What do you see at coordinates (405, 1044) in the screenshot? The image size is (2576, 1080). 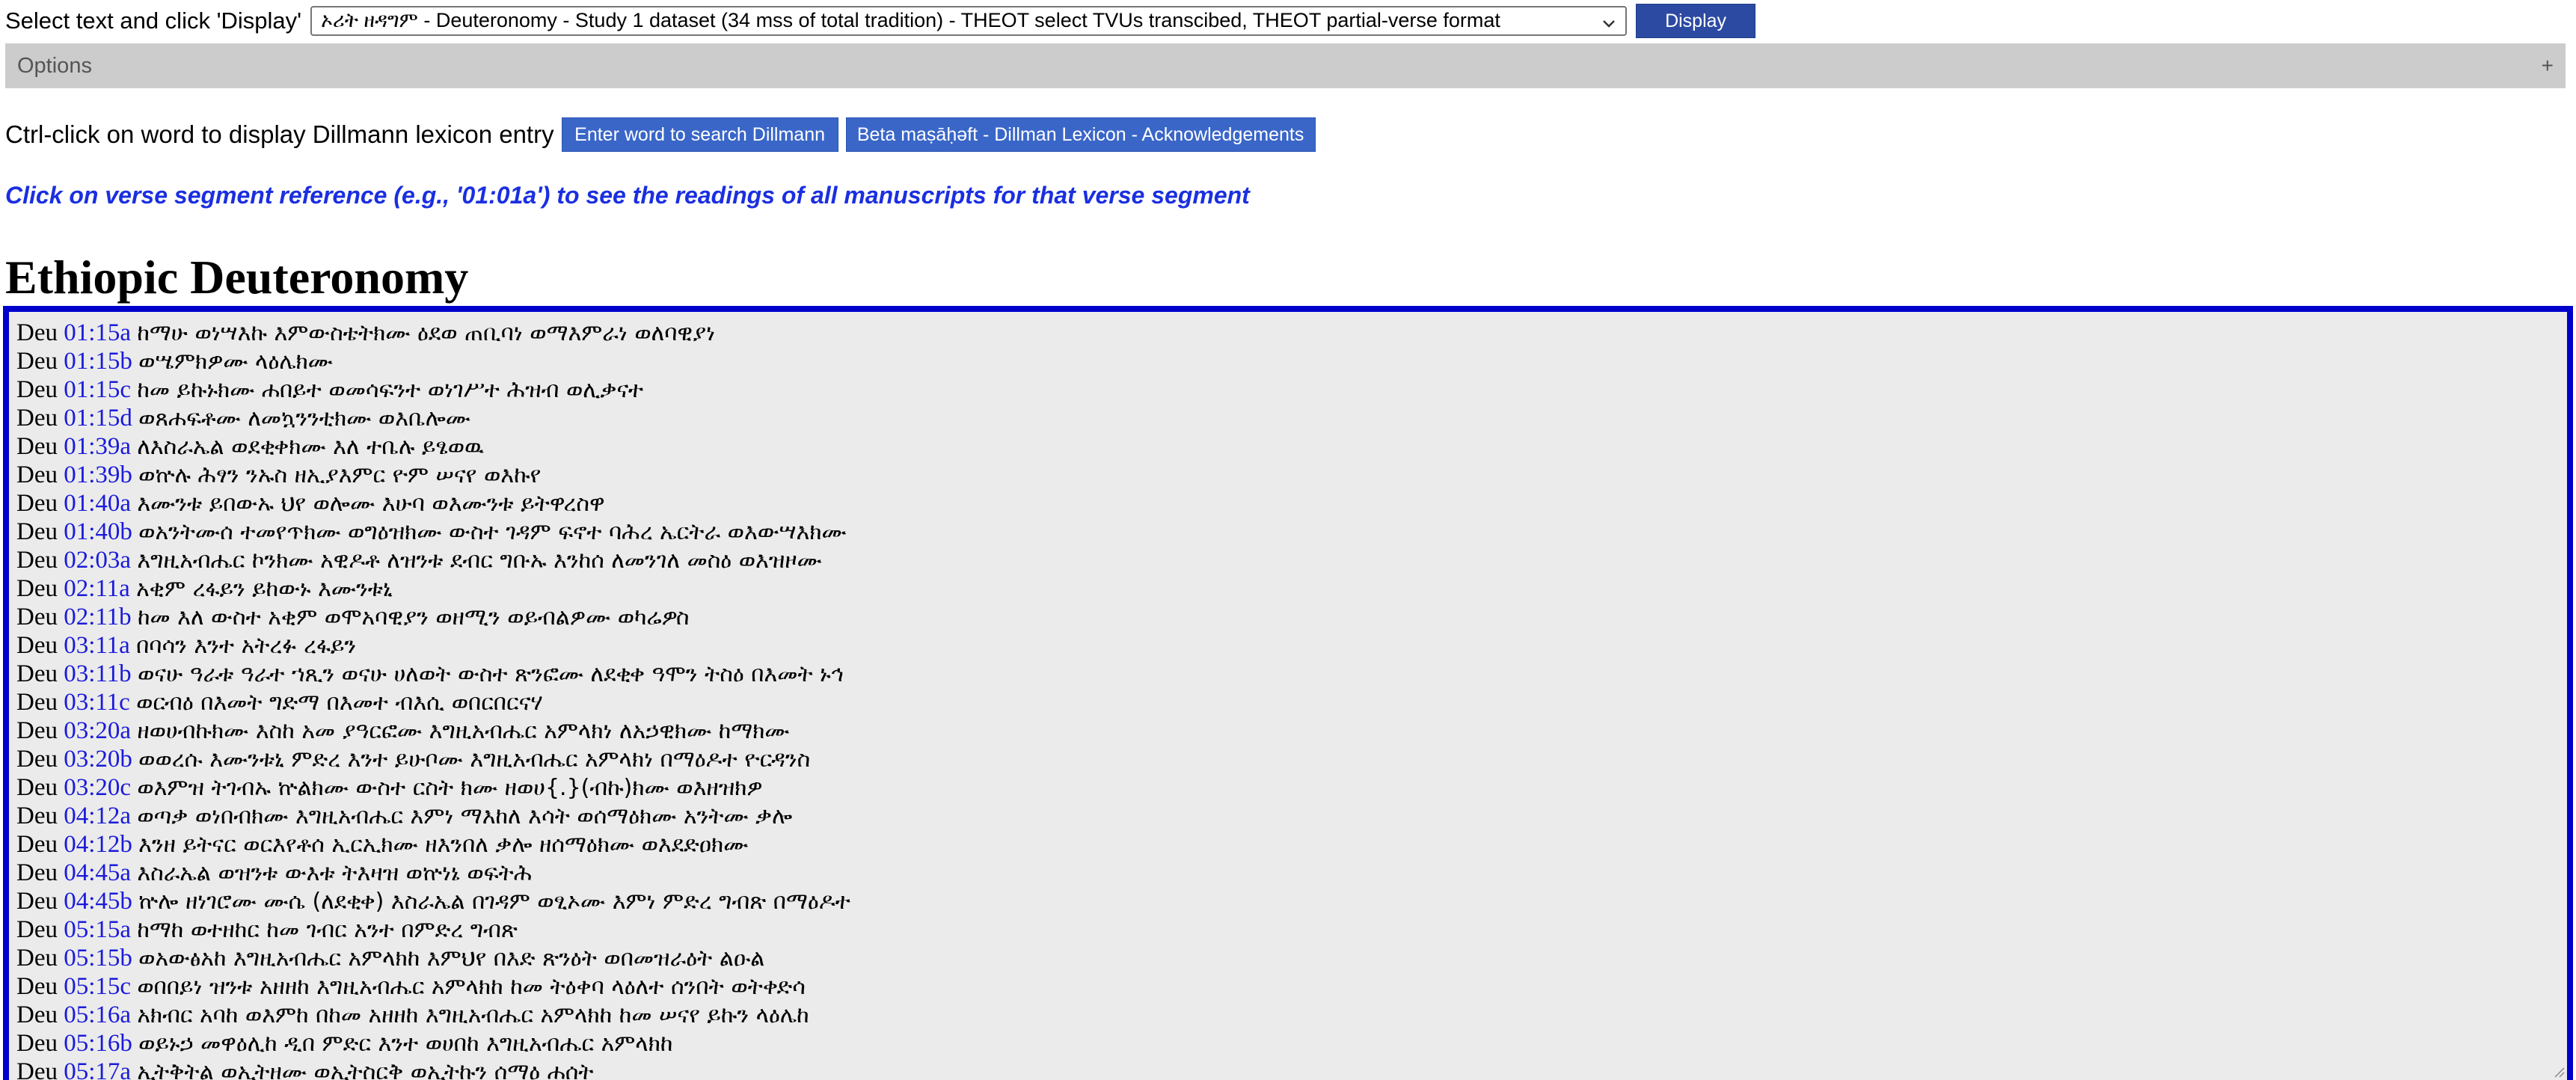 I see `verse-text: ወይኑኃ መዋዕሊከ ዲበ ምድር እንተ ወሀበከ እግዚአብሔር አምላክከ` at bounding box center [405, 1044].